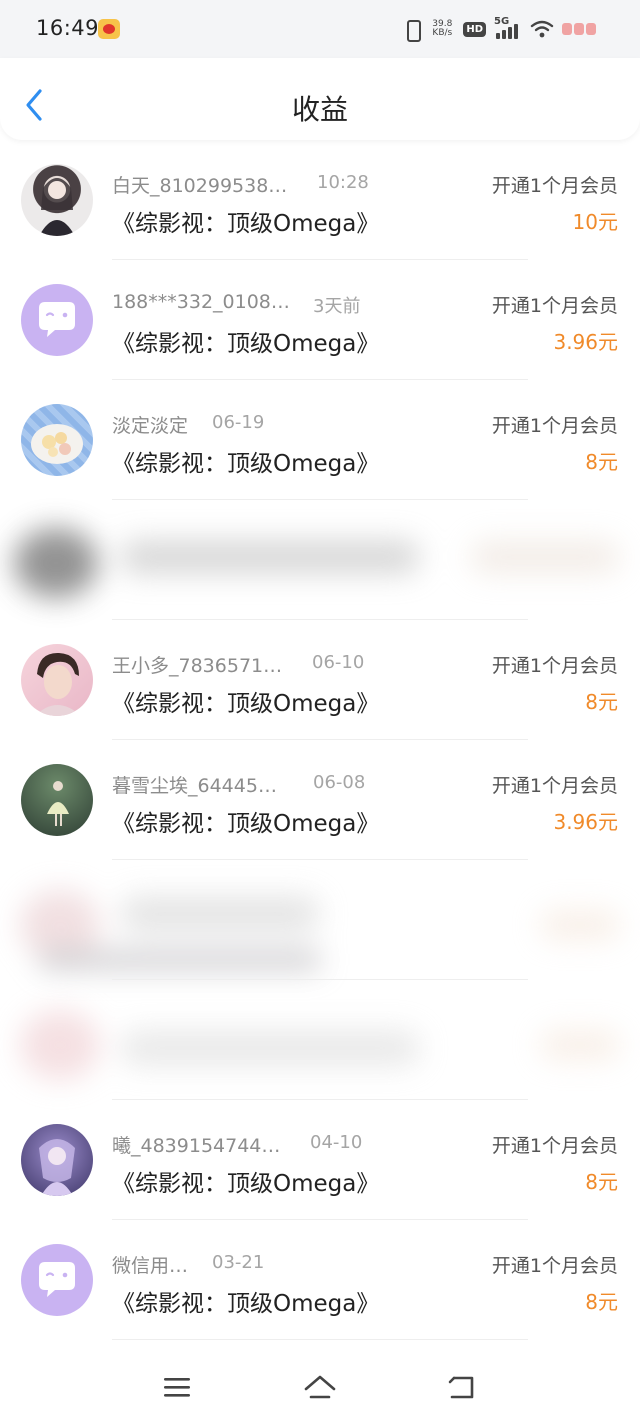  Describe the element at coordinates (508, 27) in the screenshot. I see `signal-icon: 5G` at that location.